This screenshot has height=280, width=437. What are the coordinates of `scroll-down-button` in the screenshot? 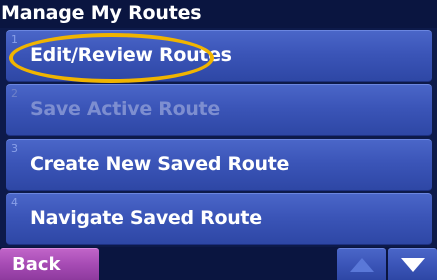 It's located at (412, 264).